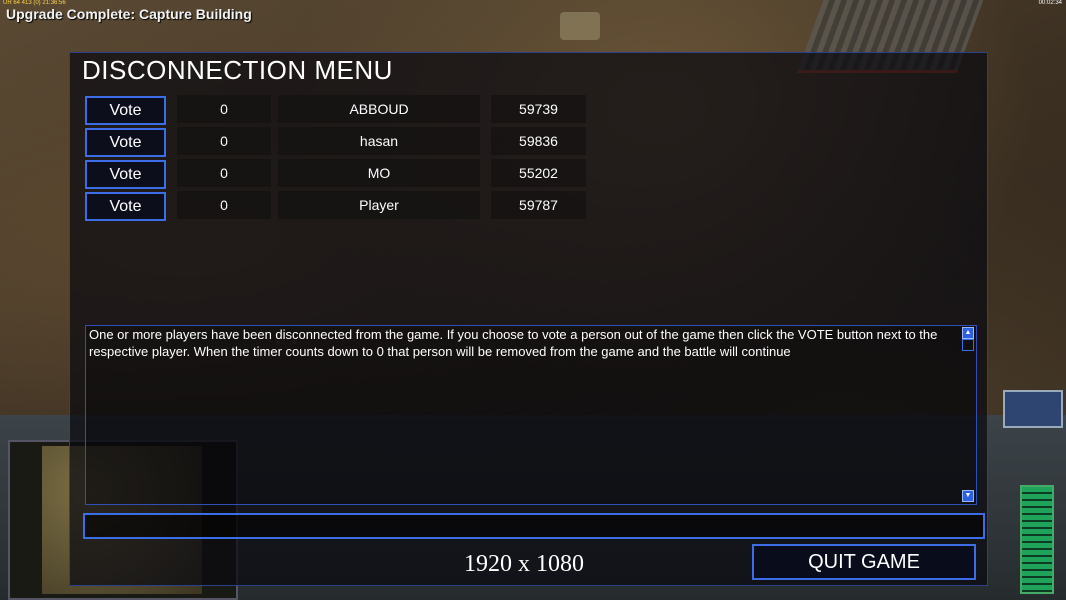 This screenshot has width=1066, height=600. Describe the element at coordinates (538, 141) in the screenshot. I see `player-id: 59836` at that location.